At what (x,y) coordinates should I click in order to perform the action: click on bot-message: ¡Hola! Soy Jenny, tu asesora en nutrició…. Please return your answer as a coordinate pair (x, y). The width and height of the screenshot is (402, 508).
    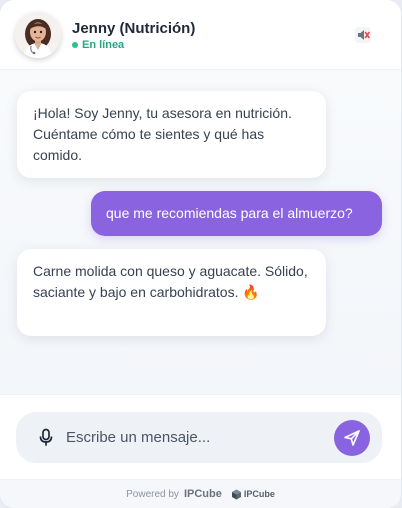
    Looking at the image, I should click on (171, 134).